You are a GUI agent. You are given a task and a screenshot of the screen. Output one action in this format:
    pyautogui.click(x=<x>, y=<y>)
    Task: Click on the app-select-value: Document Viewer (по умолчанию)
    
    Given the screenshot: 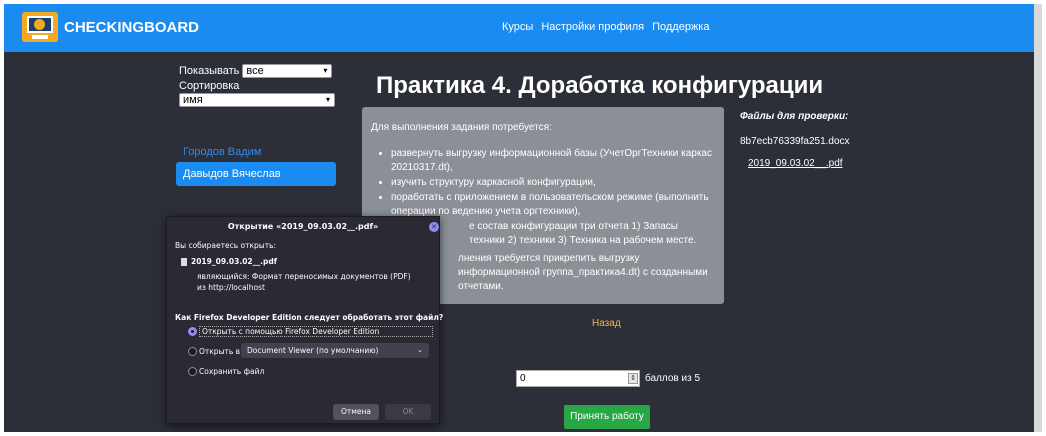 What is the action you would take?
    pyautogui.click(x=313, y=350)
    